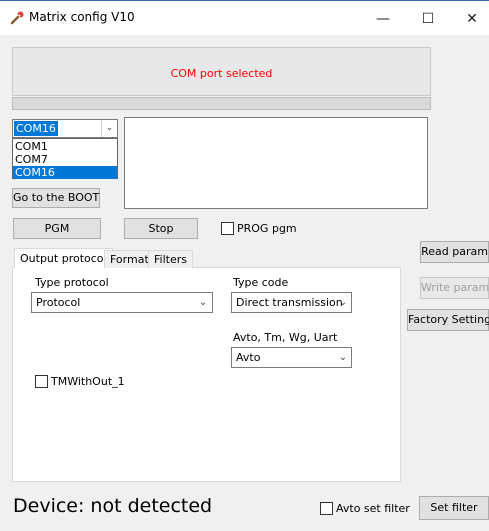 The height and width of the screenshot is (531, 489). Describe the element at coordinates (267, 228) in the screenshot. I see `prog-pgm-label: PROG pgm` at that location.